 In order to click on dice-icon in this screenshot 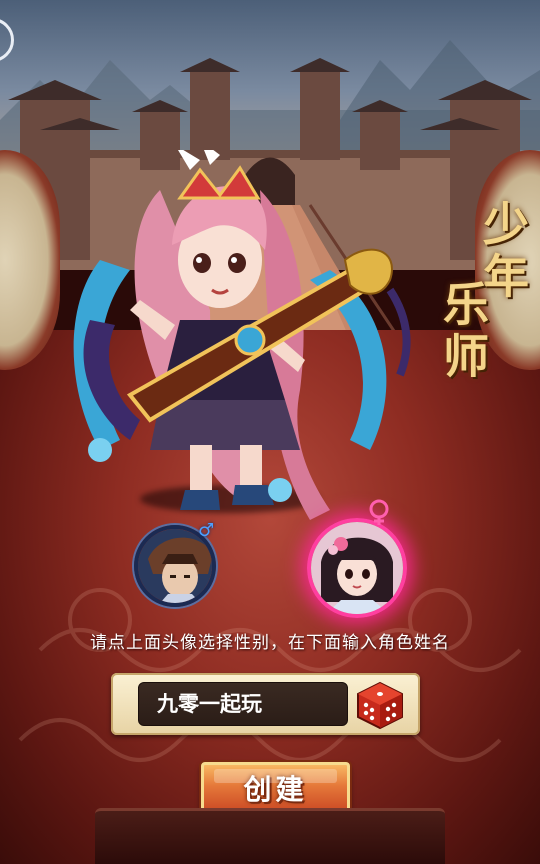, I will do `click(380, 705)`.